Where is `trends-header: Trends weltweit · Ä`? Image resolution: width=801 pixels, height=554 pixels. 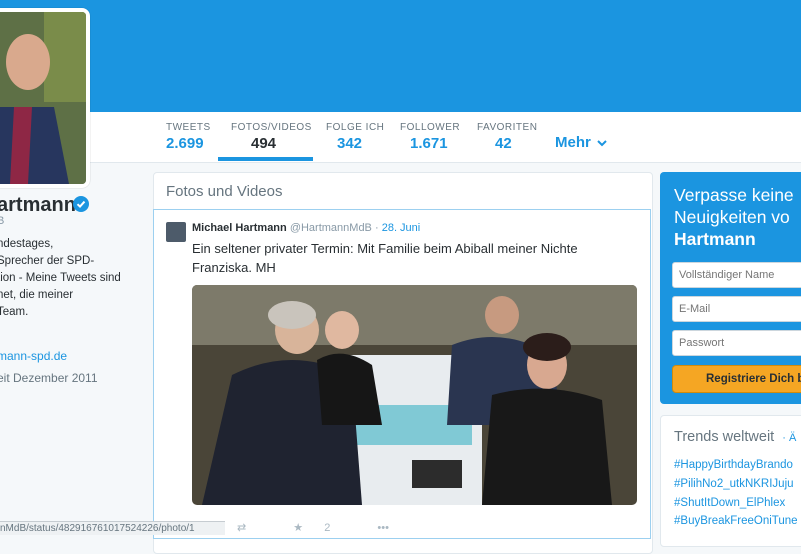 trends-header: Trends weltweit · Ä is located at coordinates (735, 437).